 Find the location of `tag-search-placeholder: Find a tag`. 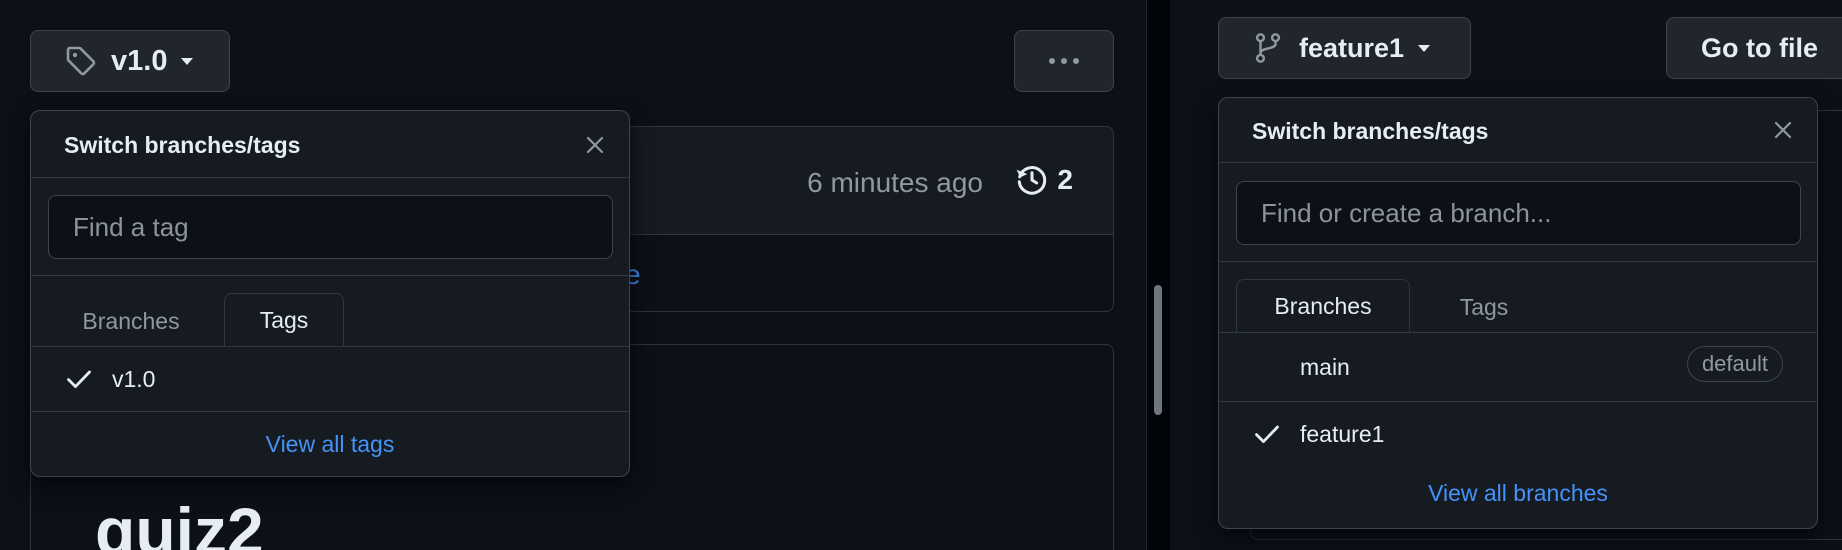

tag-search-placeholder: Find a tag is located at coordinates (131, 226).